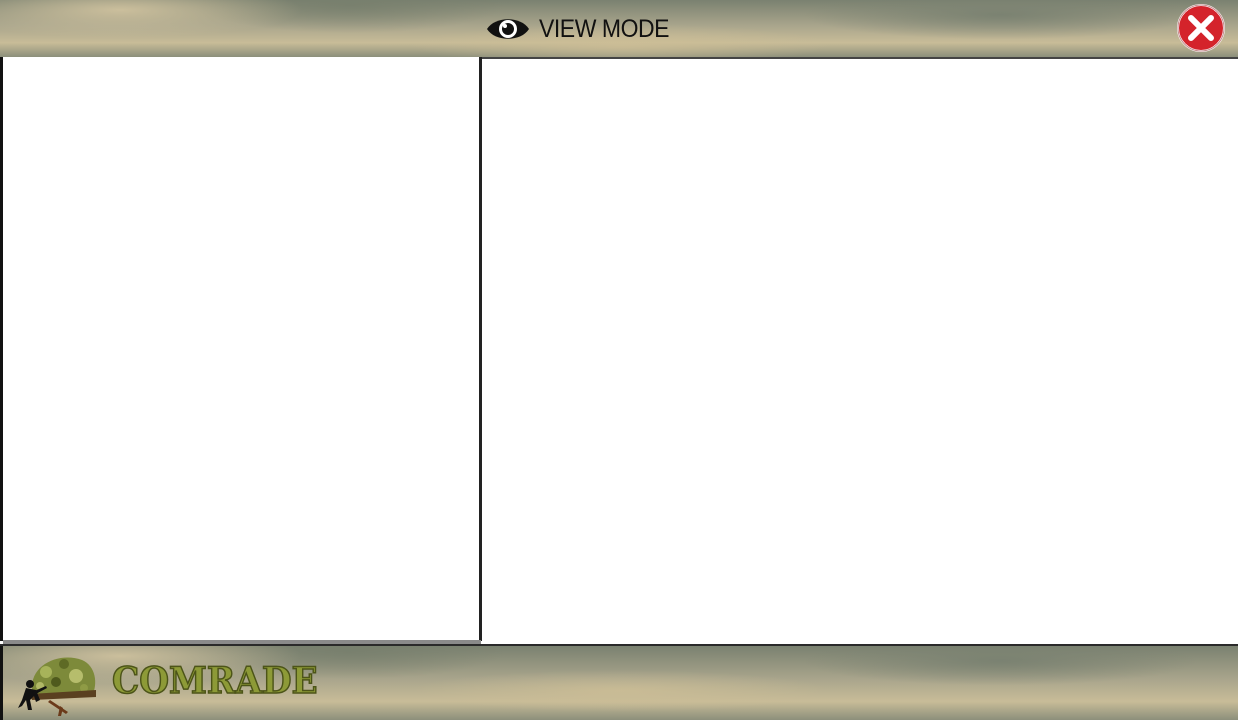  Describe the element at coordinates (508, 29) in the screenshot. I see `eye-icon` at that location.